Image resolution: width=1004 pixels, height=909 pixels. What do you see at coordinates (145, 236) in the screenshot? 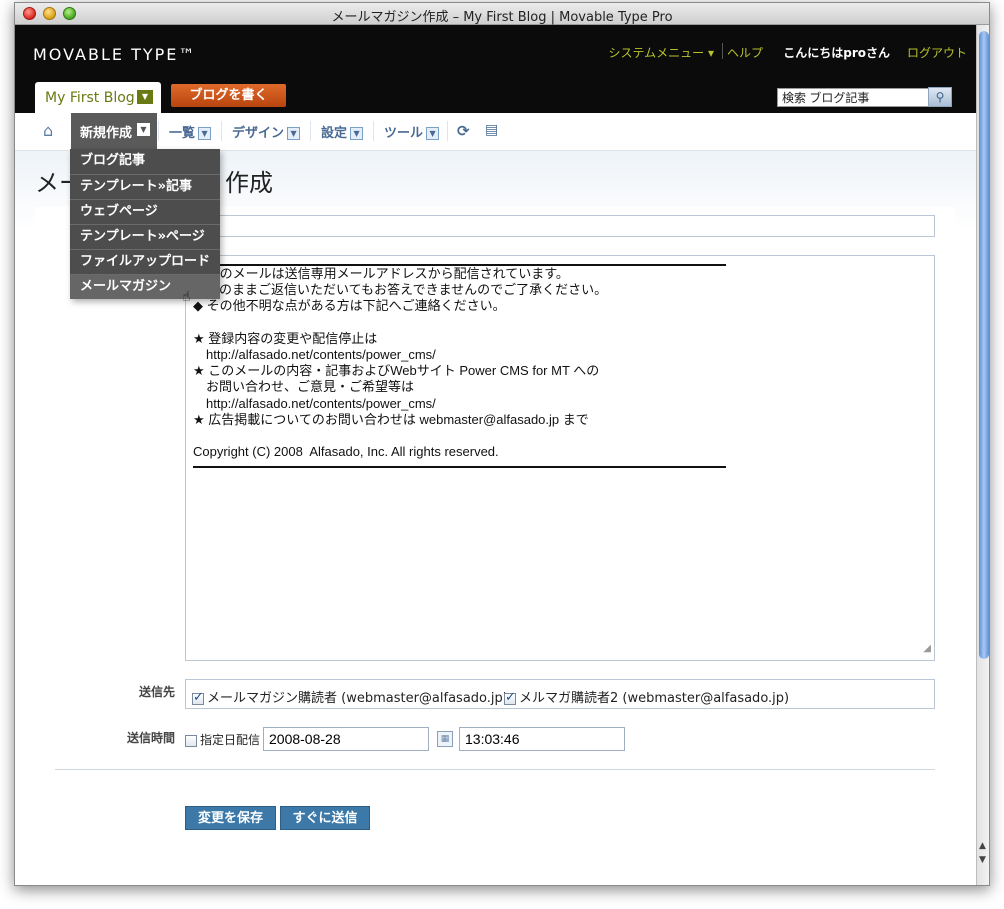
I see `menu-item-template-page: テンプレート»ページ` at bounding box center [145, 236].